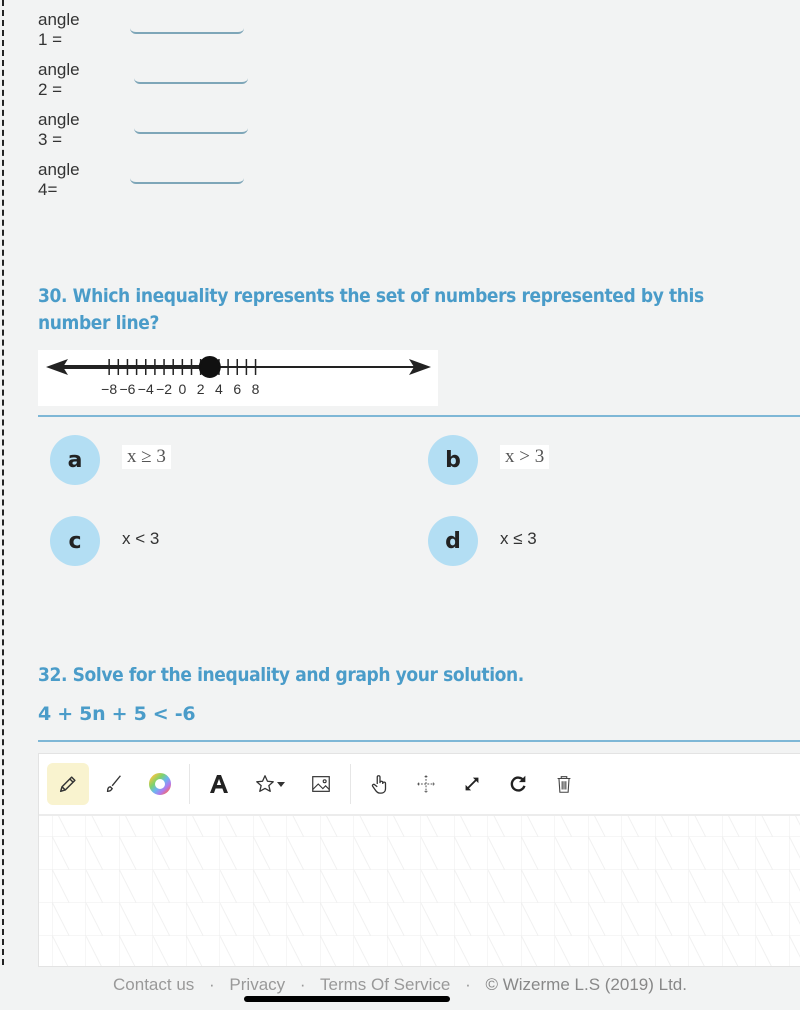  Describe the element at coordinates (265, 783) in the screenshot. I see `star-shape-icon` at that location.